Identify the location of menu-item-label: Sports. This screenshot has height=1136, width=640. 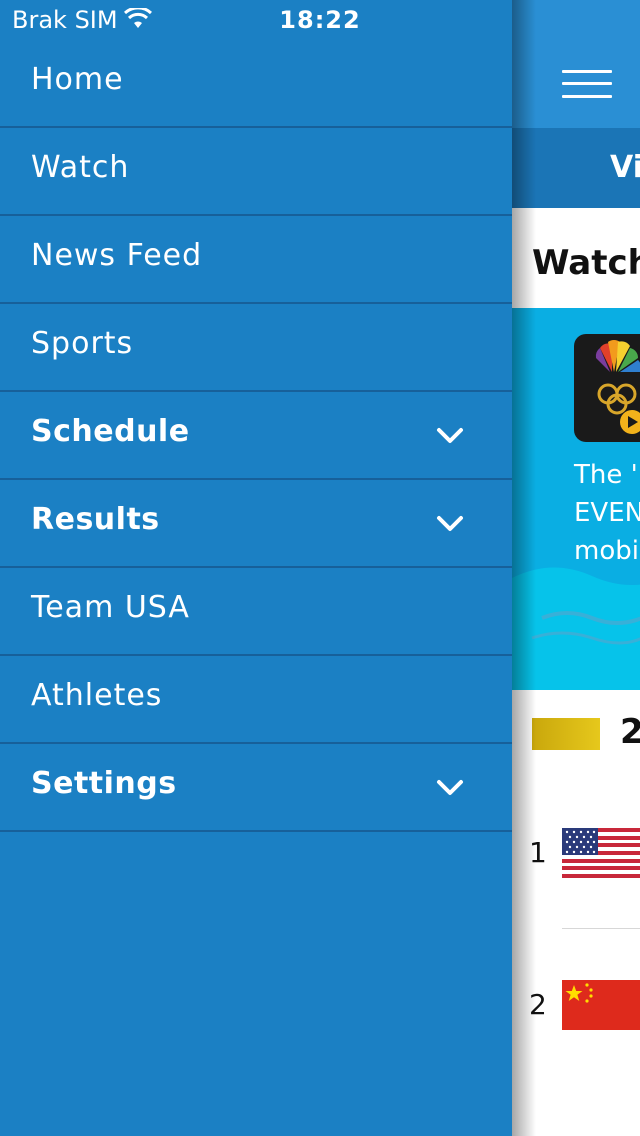
(82, 343).